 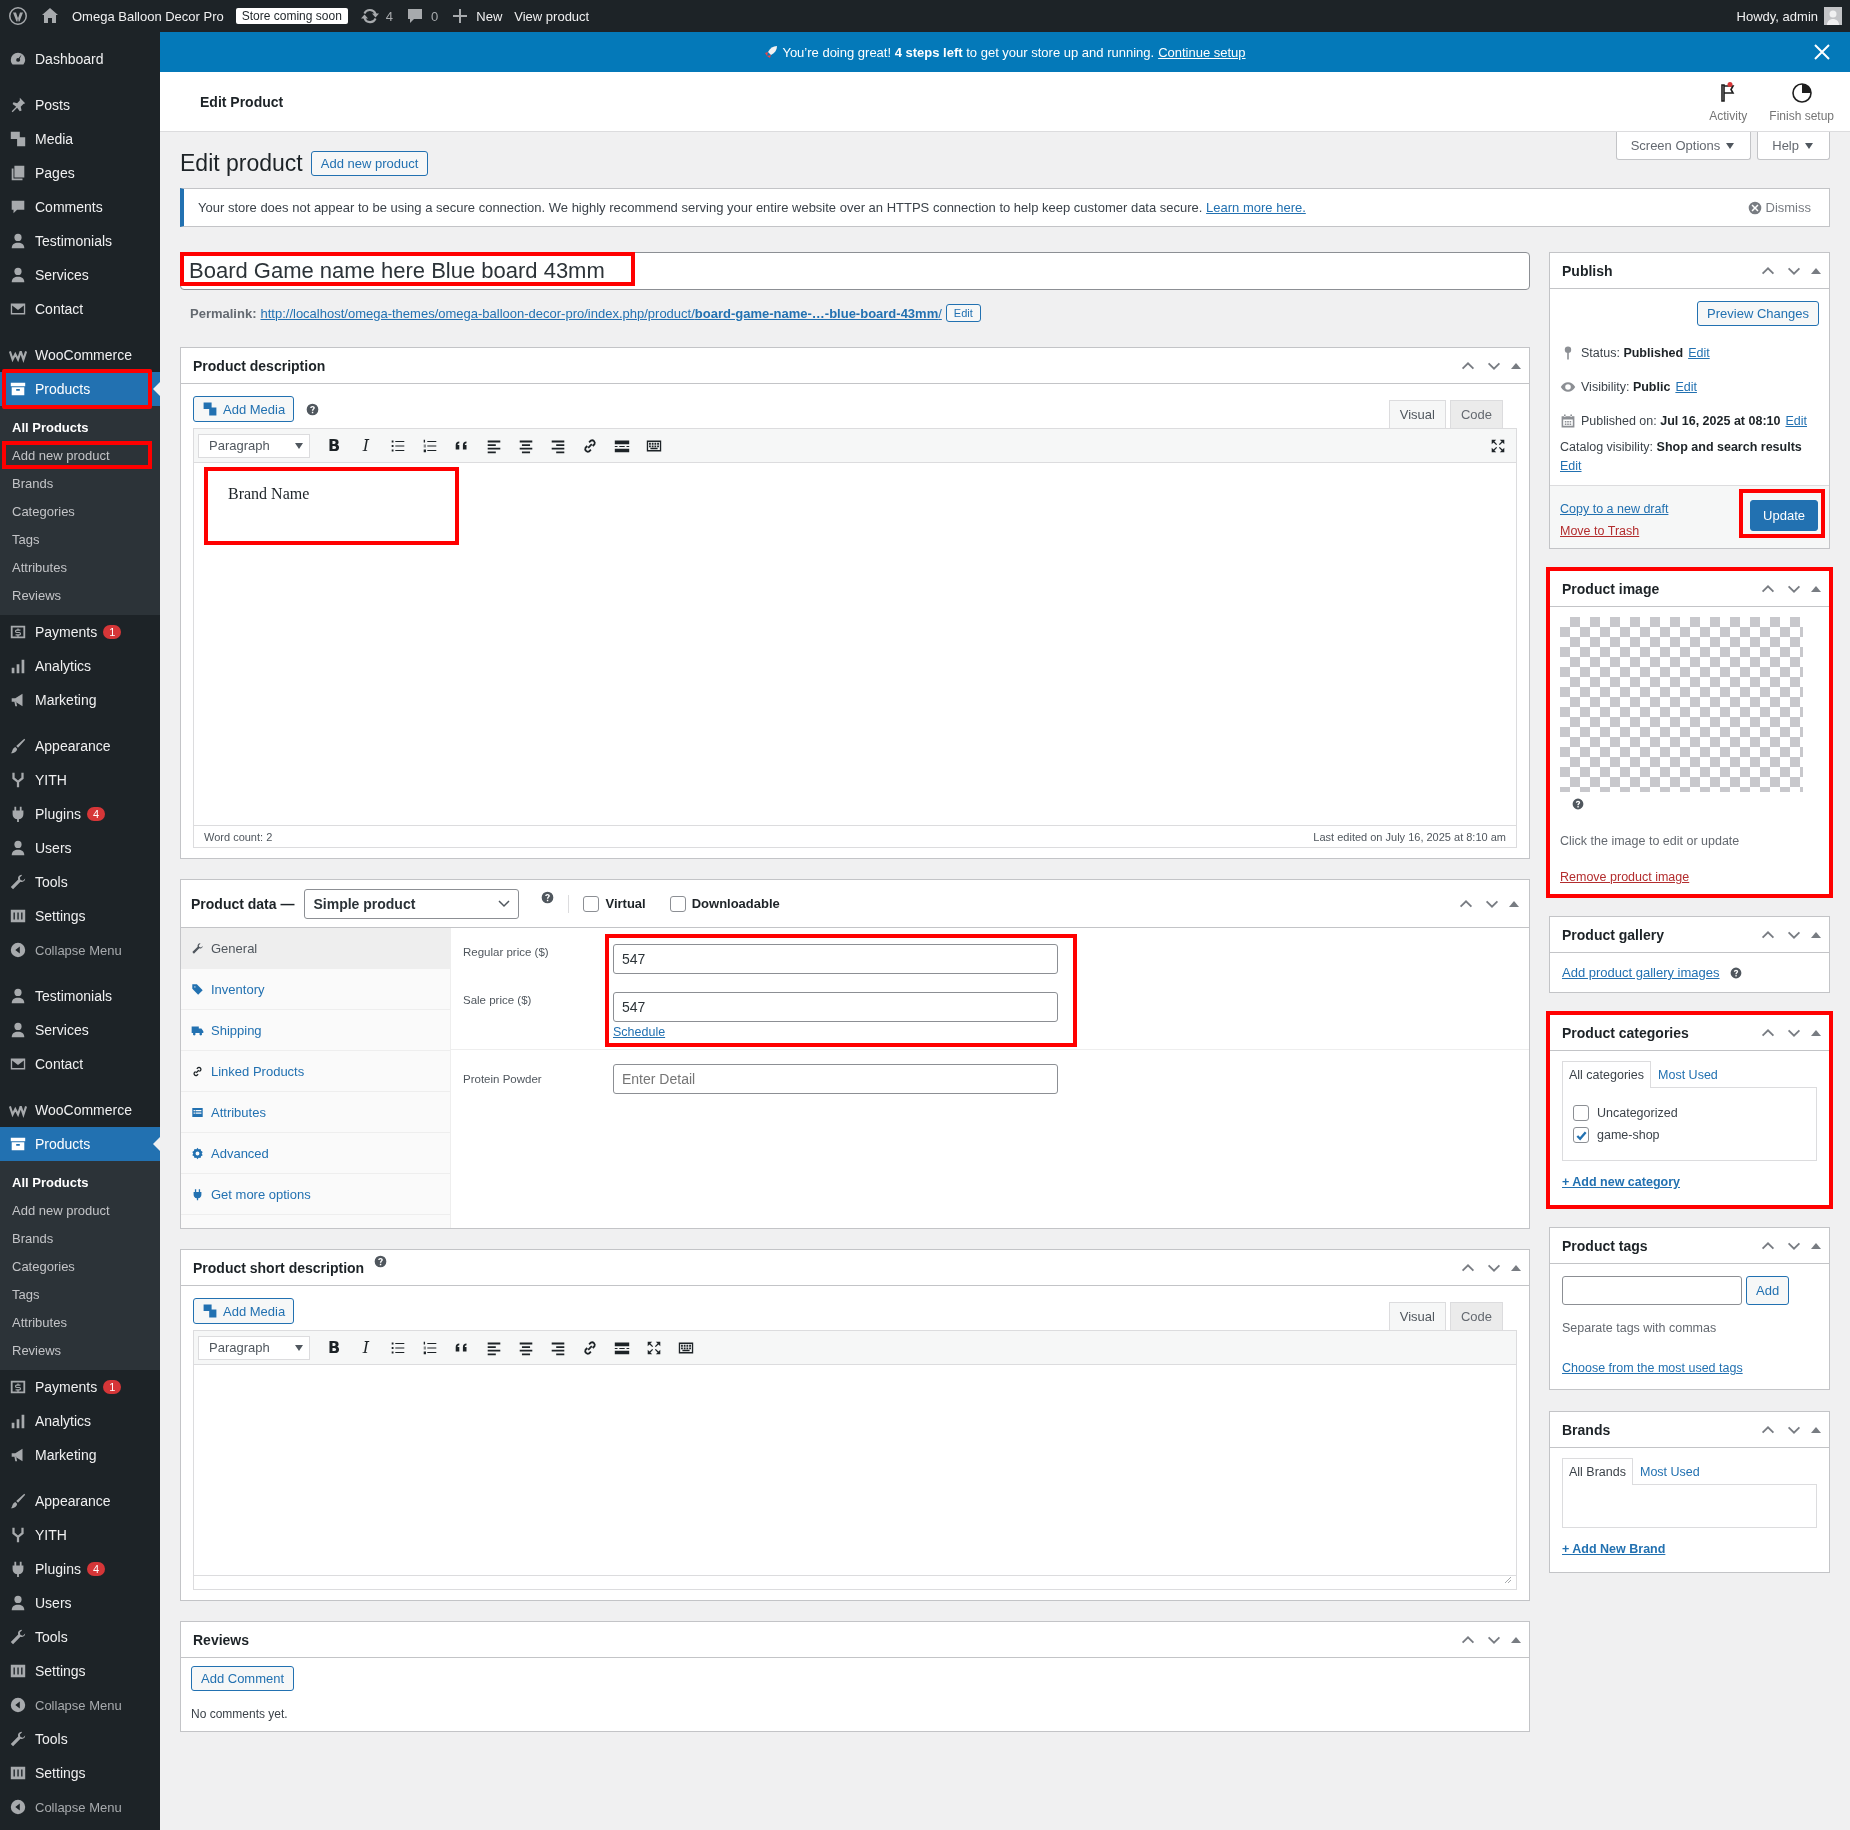 What do you see at coordinates (835, 1079) in the screenshot?
I see `text-input: Enter Detail` at bounding box center [835, 1079].